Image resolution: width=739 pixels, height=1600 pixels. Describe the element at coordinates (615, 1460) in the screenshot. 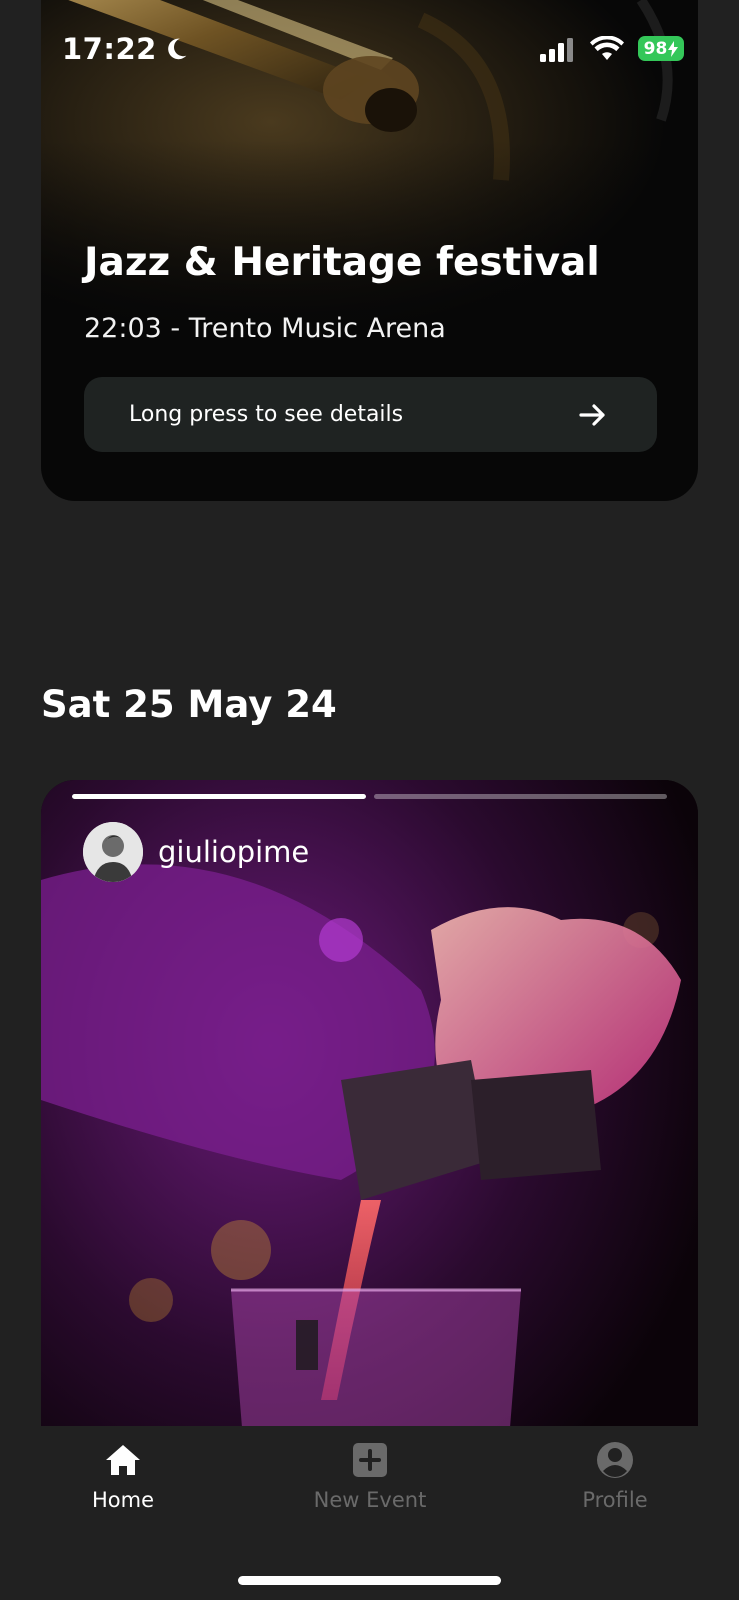

I see `account-circle-icon` at that location.